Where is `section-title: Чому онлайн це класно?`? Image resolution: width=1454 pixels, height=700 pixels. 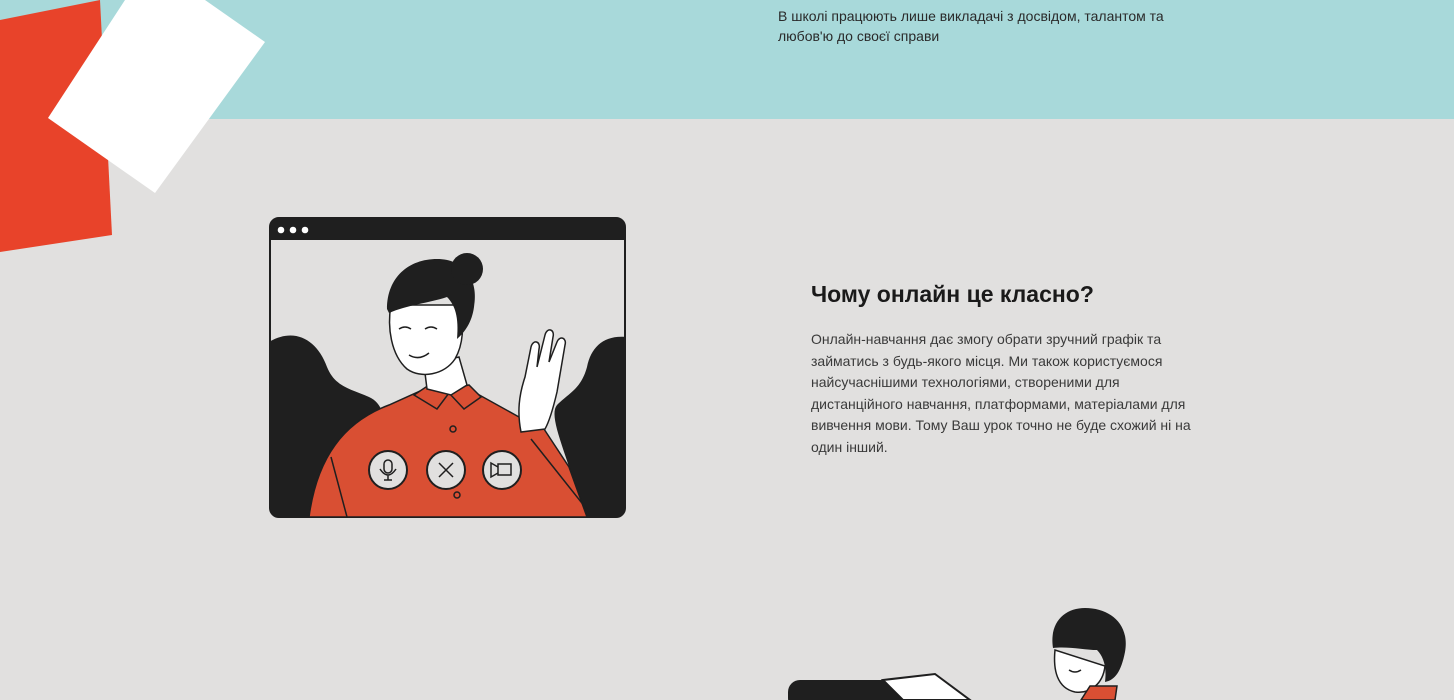 section-title: Чому онлайн це класно? is located at coordinates (952, 294).